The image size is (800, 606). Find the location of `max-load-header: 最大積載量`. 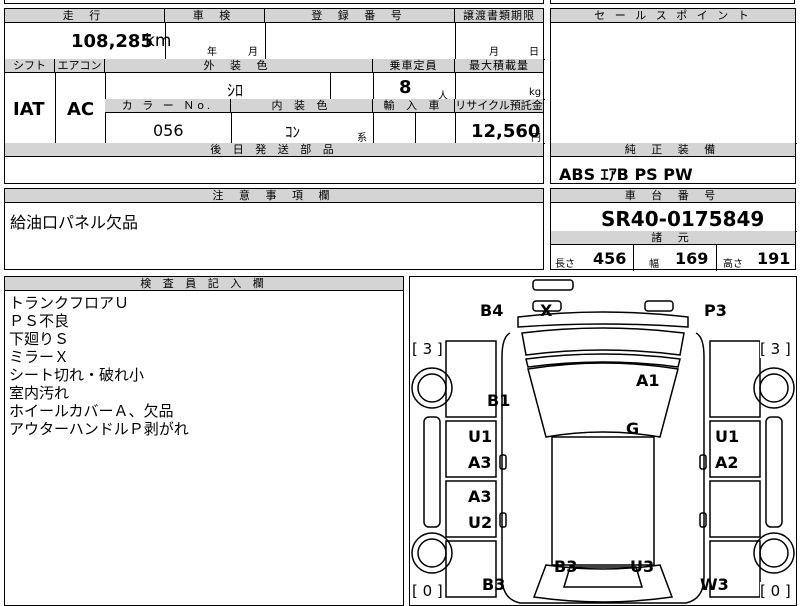

max-load-header: 最大積載量 is located at coordinates (499, 66).